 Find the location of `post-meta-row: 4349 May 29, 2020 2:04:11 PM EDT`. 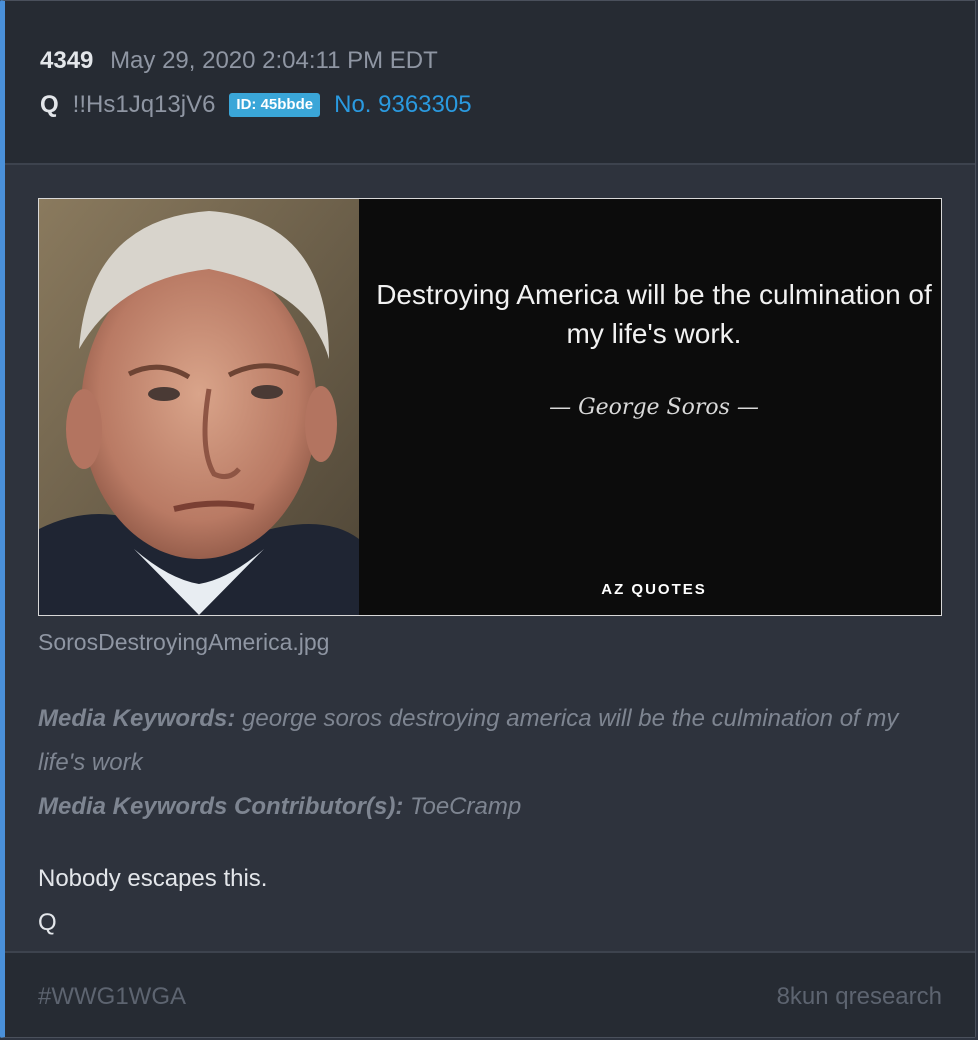

post-meta-row: 4349 May 29, 2020 2:04:11 PM EDT is located at coordinates (239, 61).